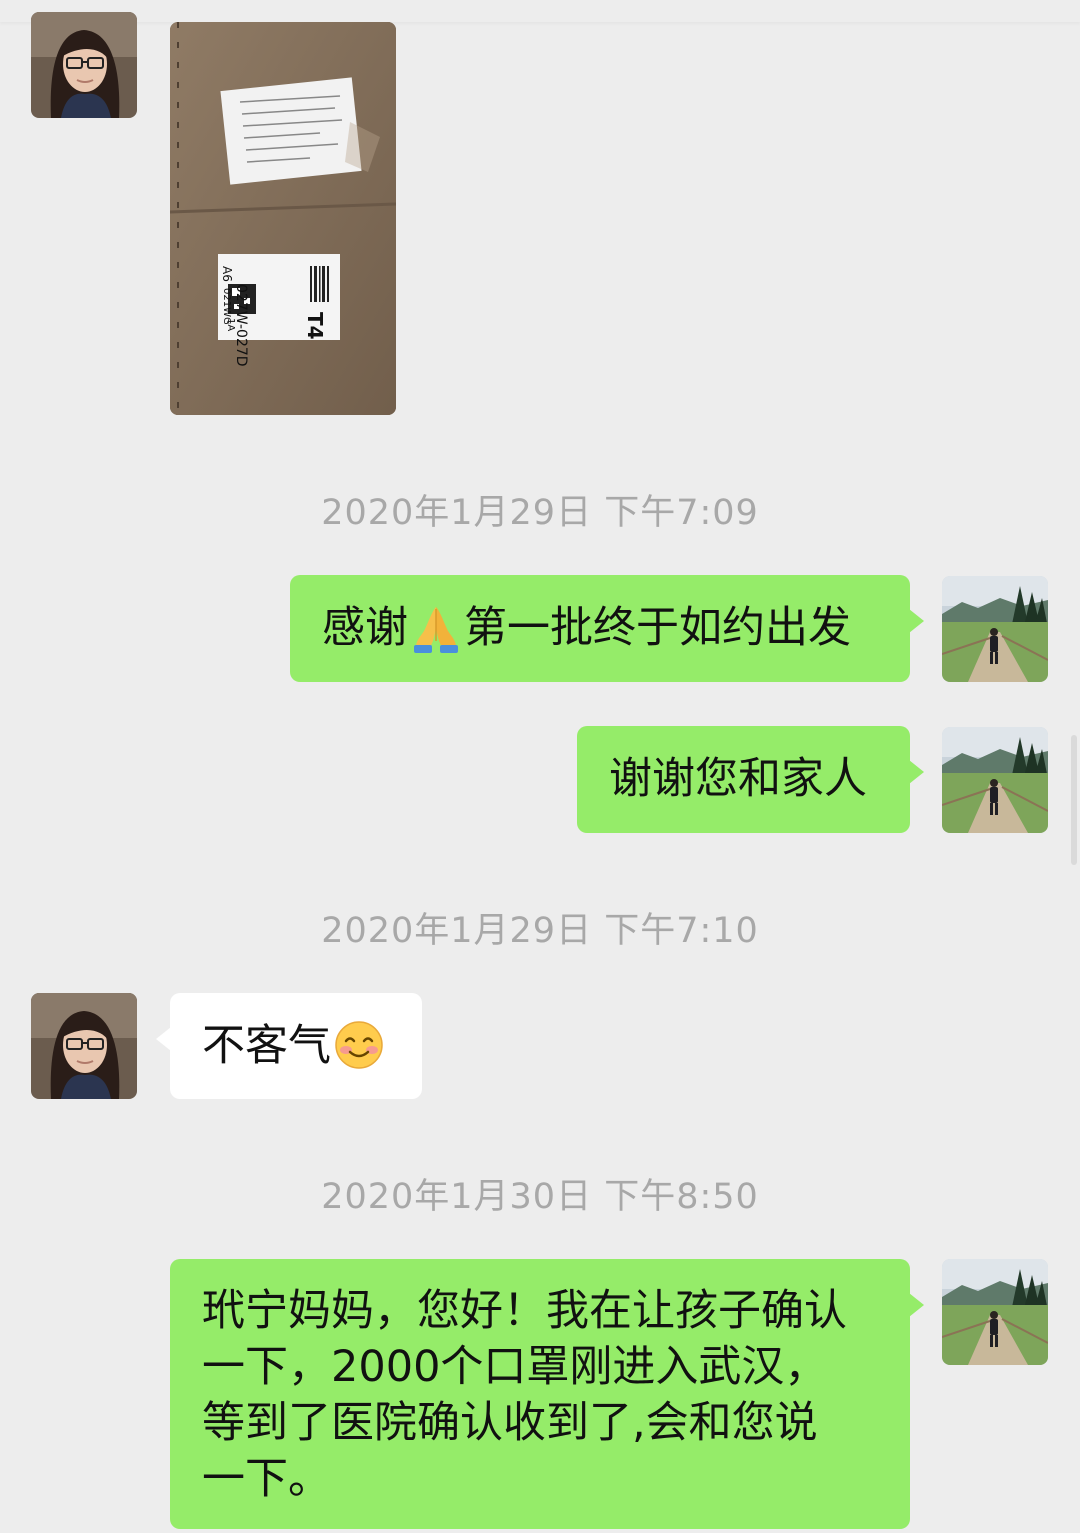  What do you see at coordinates (540, 11) in the screenshot?
I see `previous-message-edge` at bounding box center [540, 11].